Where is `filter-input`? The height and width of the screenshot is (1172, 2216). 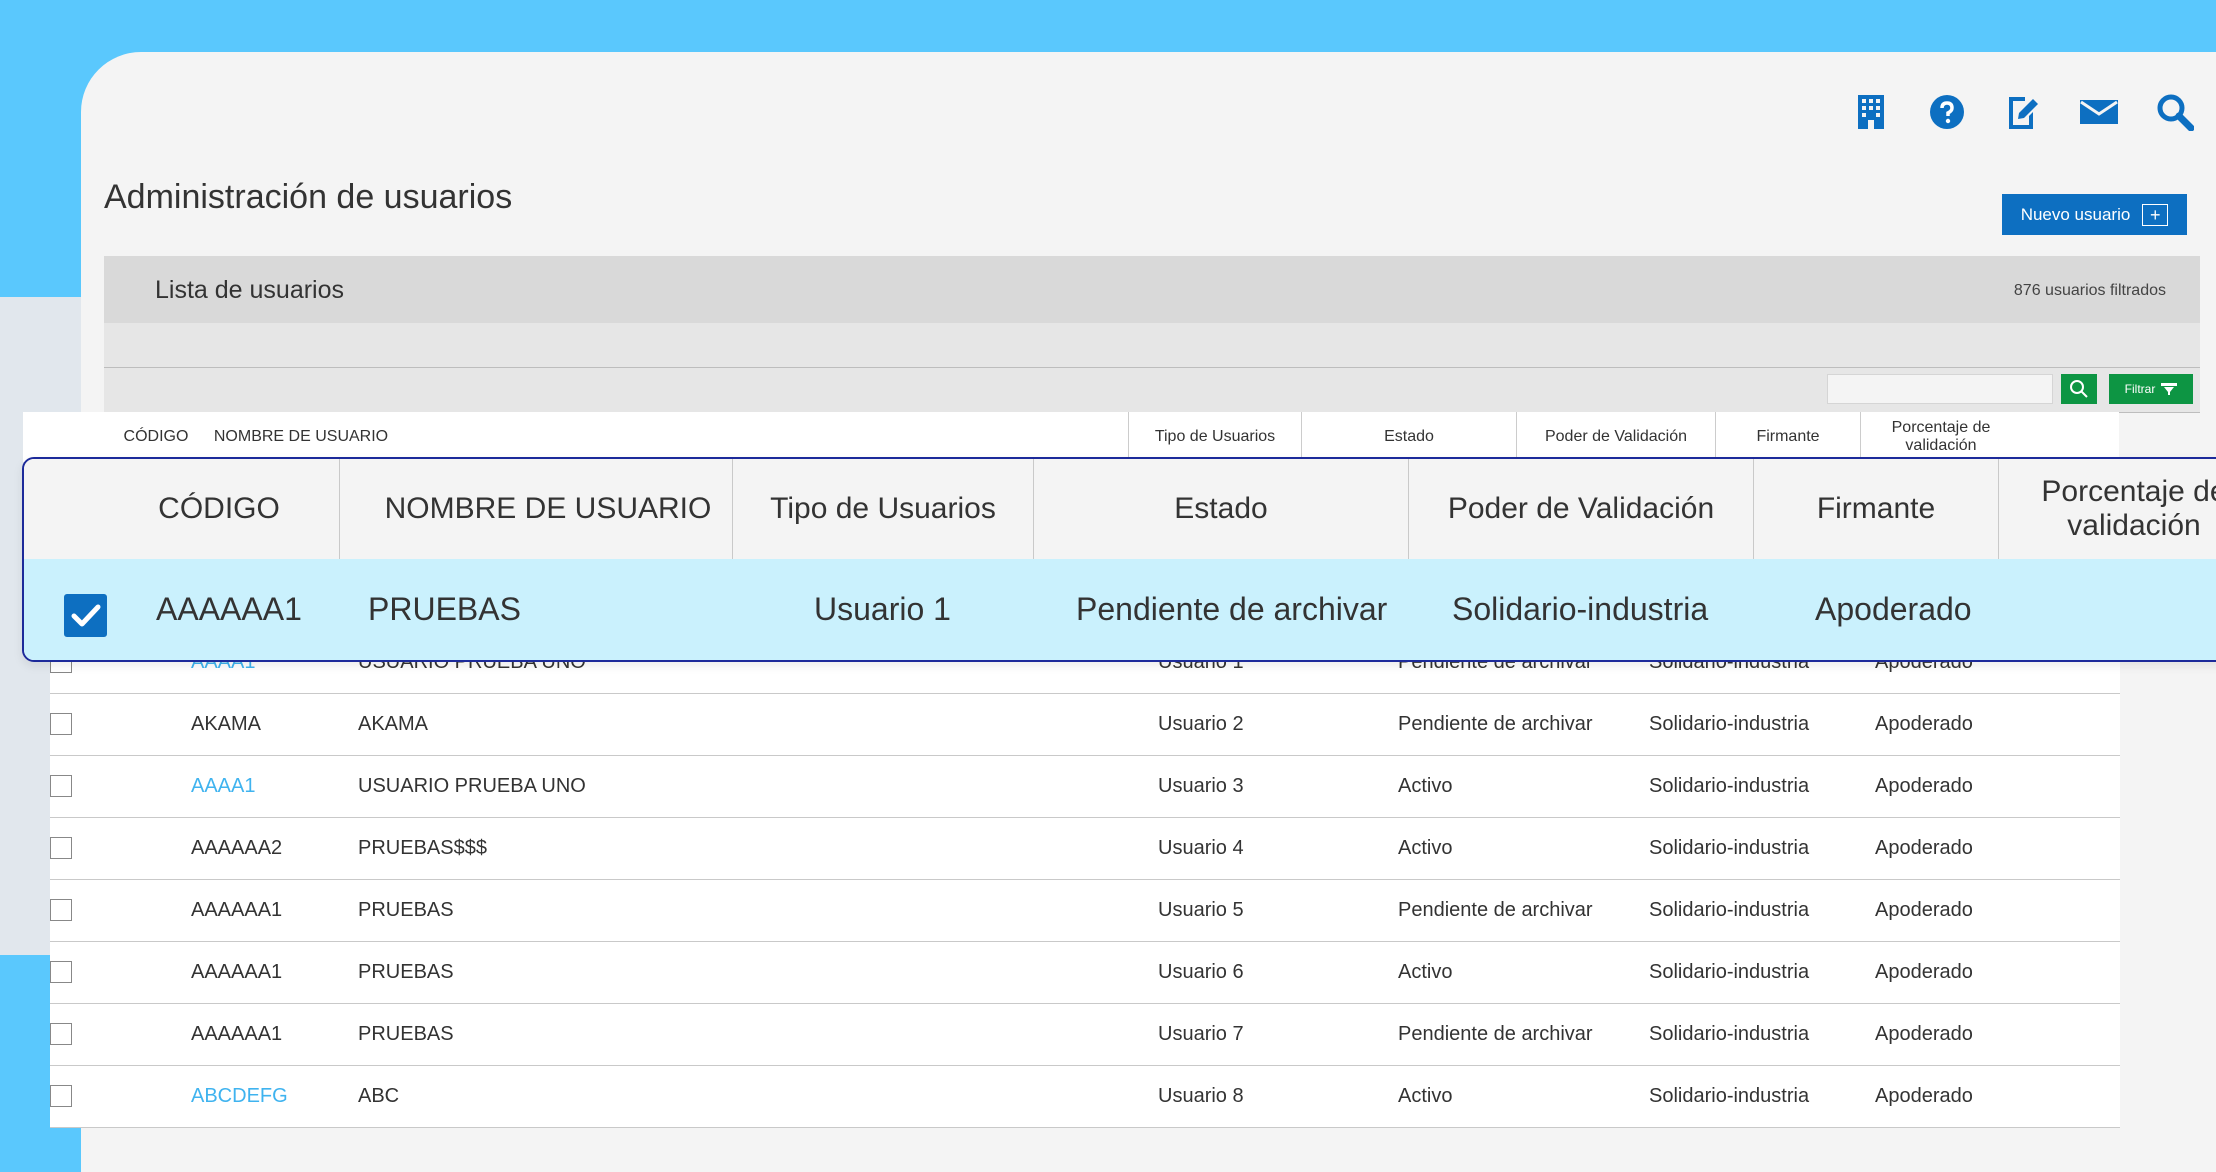 filter-input is located at coordinates (1940, 389).